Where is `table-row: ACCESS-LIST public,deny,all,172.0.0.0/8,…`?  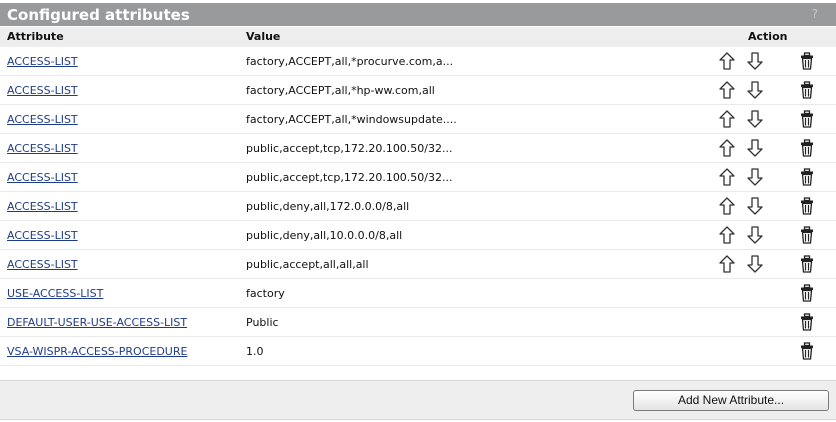
table-row: ACCESS-LIST public,deny,all,172.0.0.0/8,… is located at coordinates (418, 206).